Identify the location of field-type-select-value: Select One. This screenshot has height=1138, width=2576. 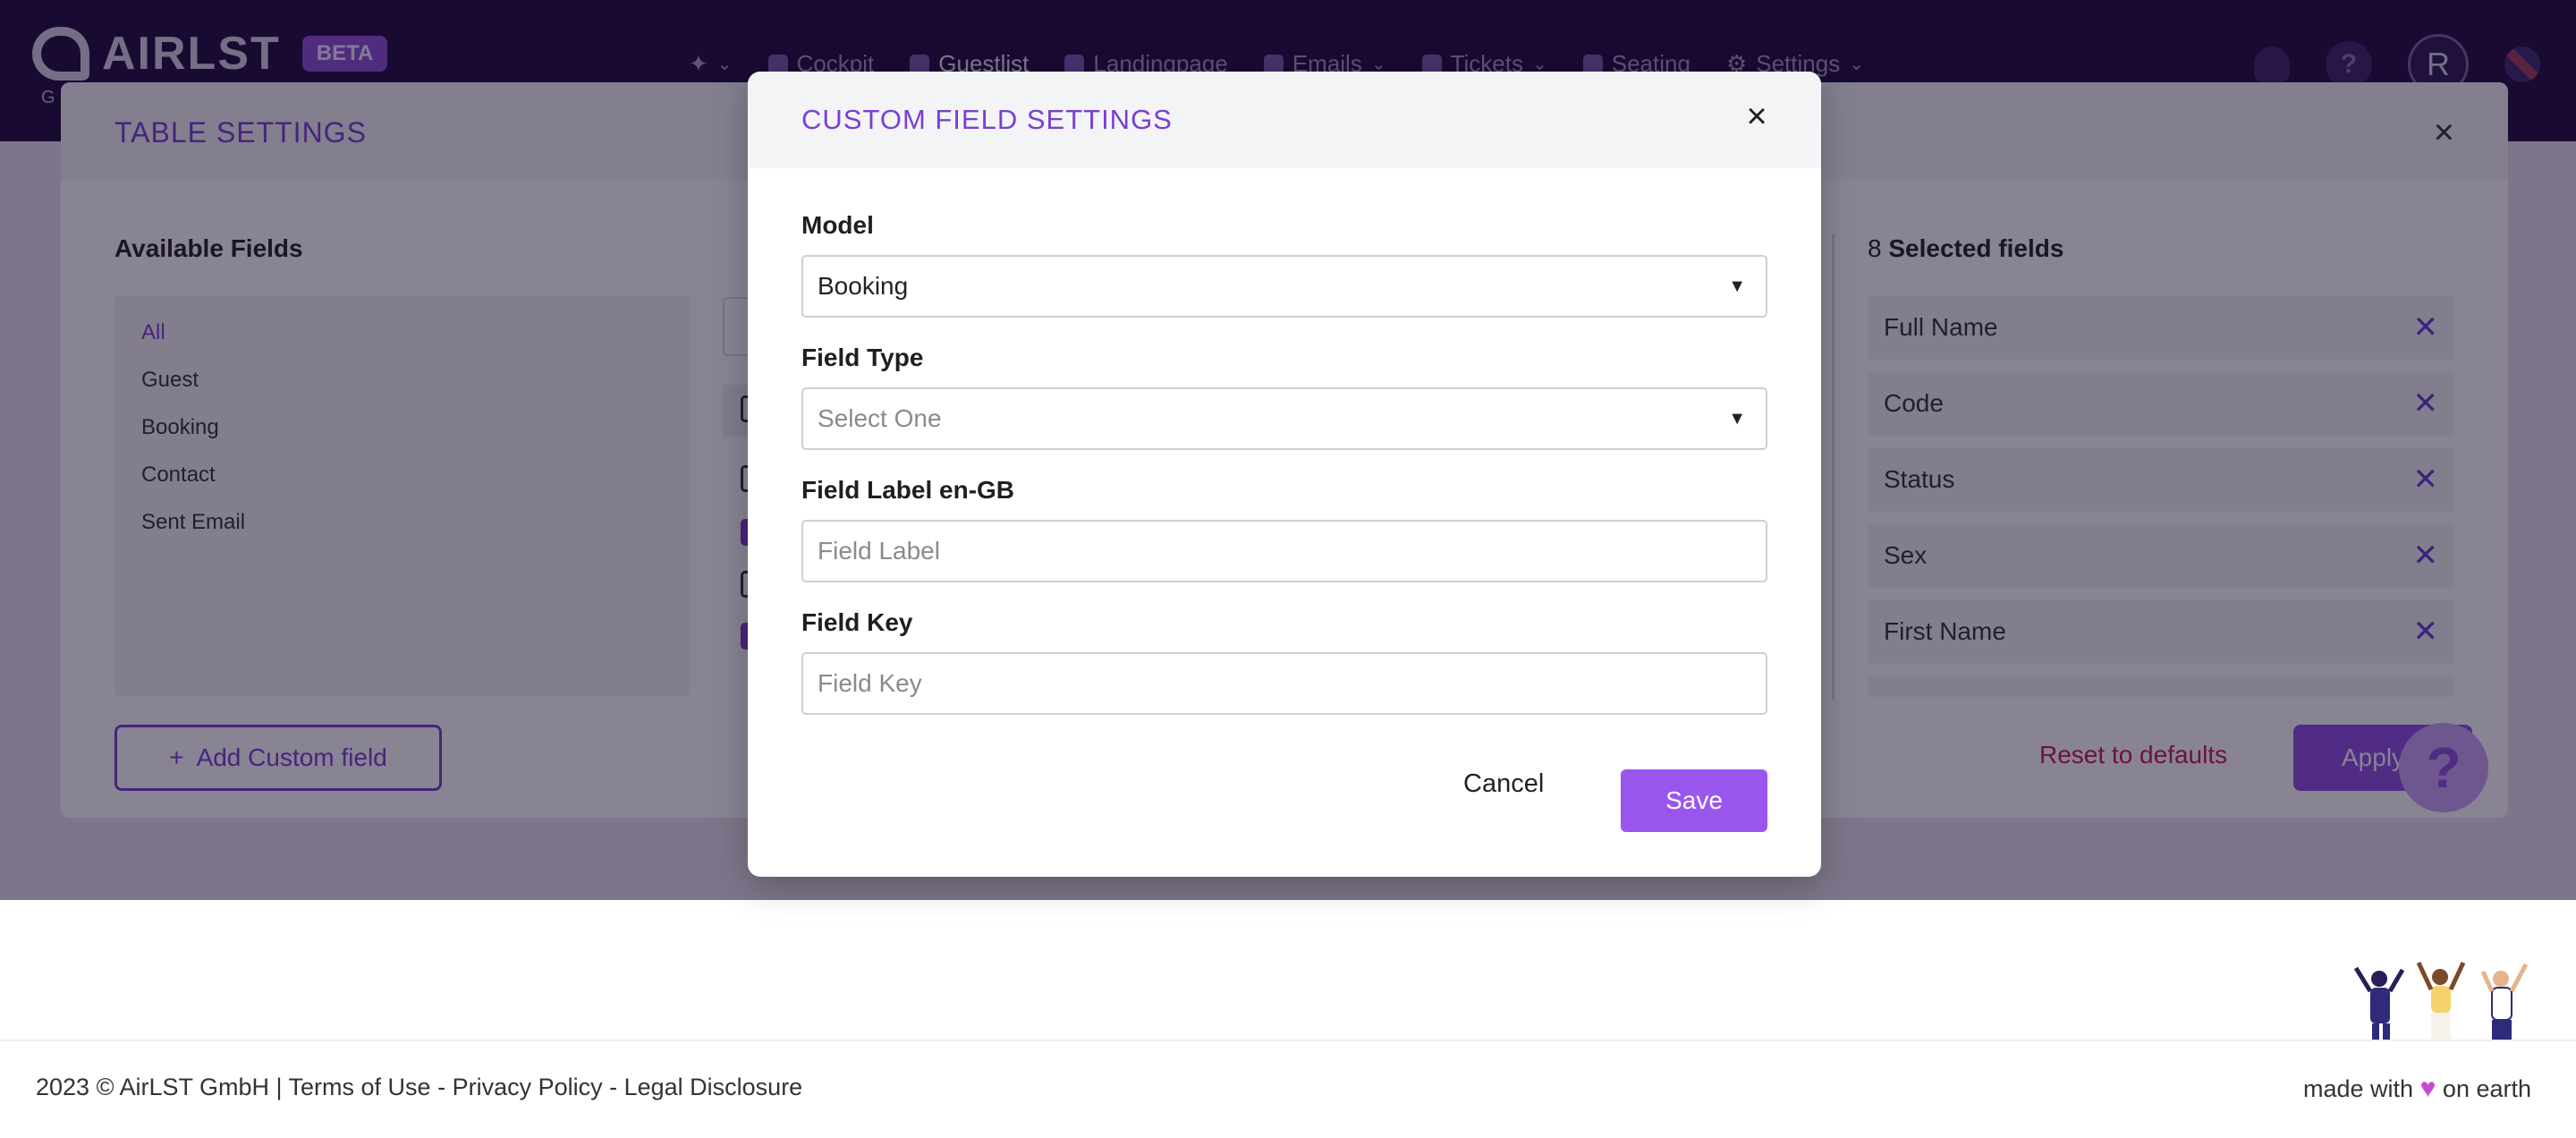
(880, 418).